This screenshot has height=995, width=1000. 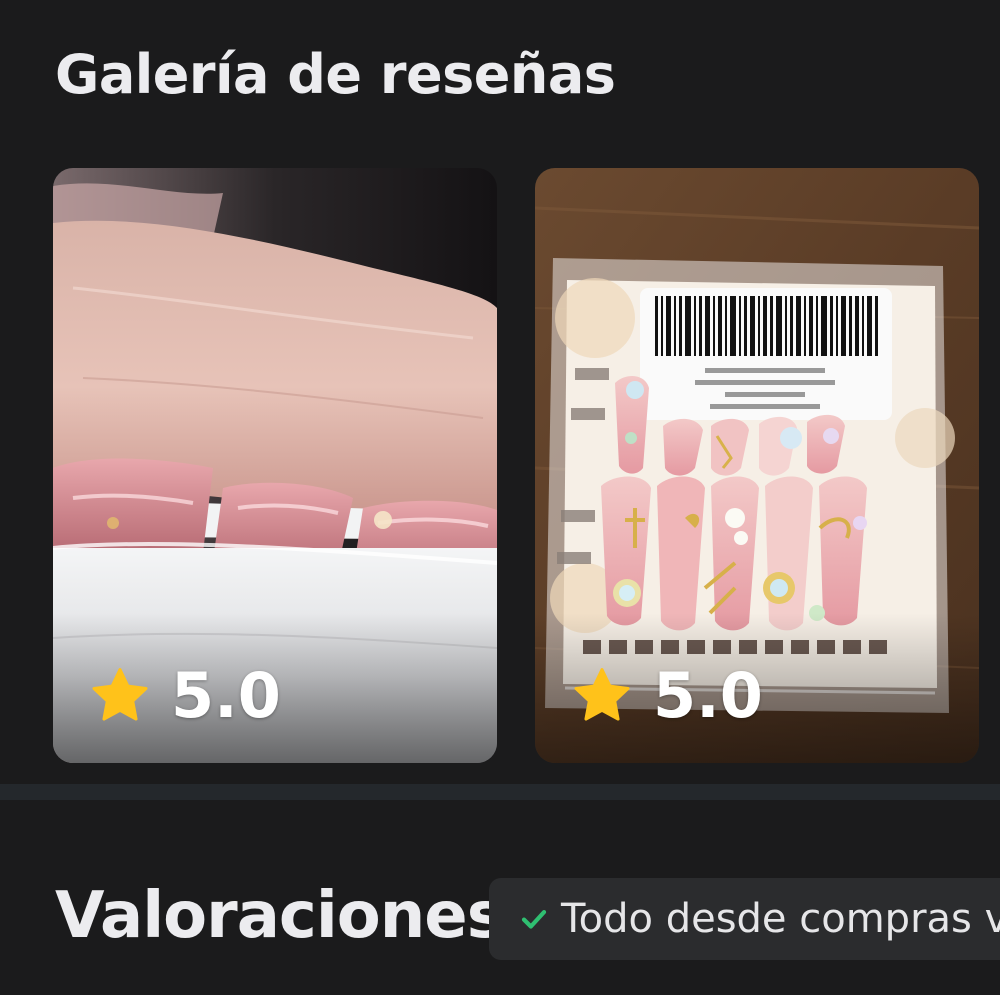 What do you see at coordinates (280, 916) in the screenshot?
I see `ratings-title: Valoraciones` at bounding box center [280, 916].